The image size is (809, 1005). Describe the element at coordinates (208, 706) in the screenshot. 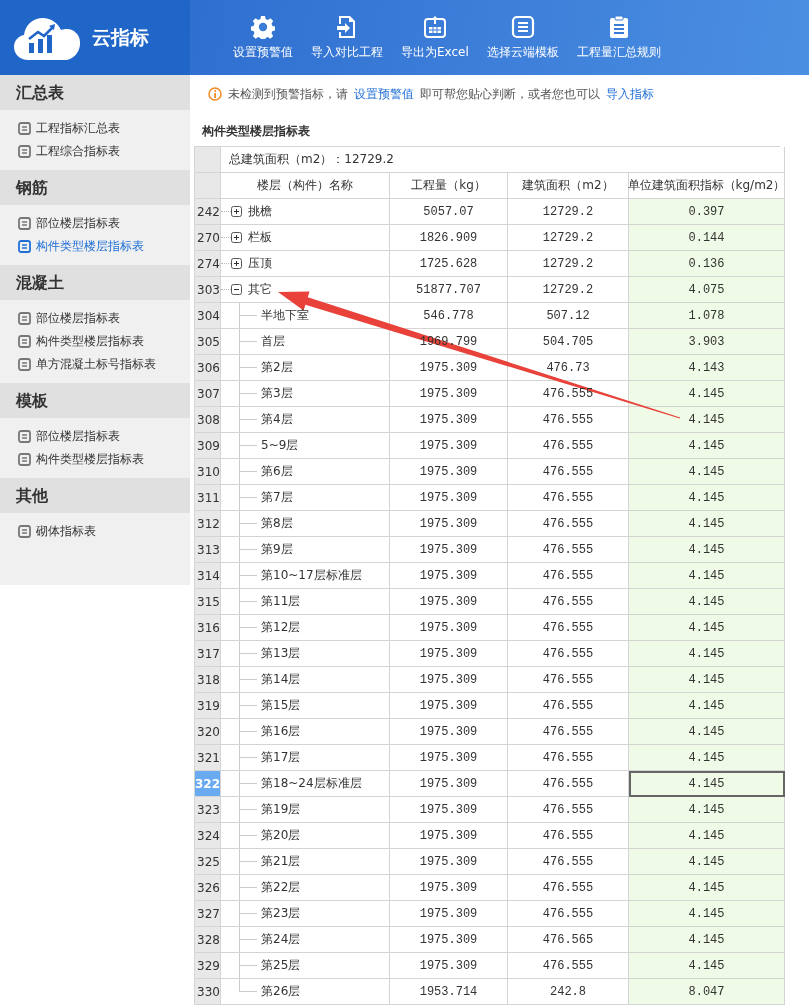

I see `row-number: 319` at that location.